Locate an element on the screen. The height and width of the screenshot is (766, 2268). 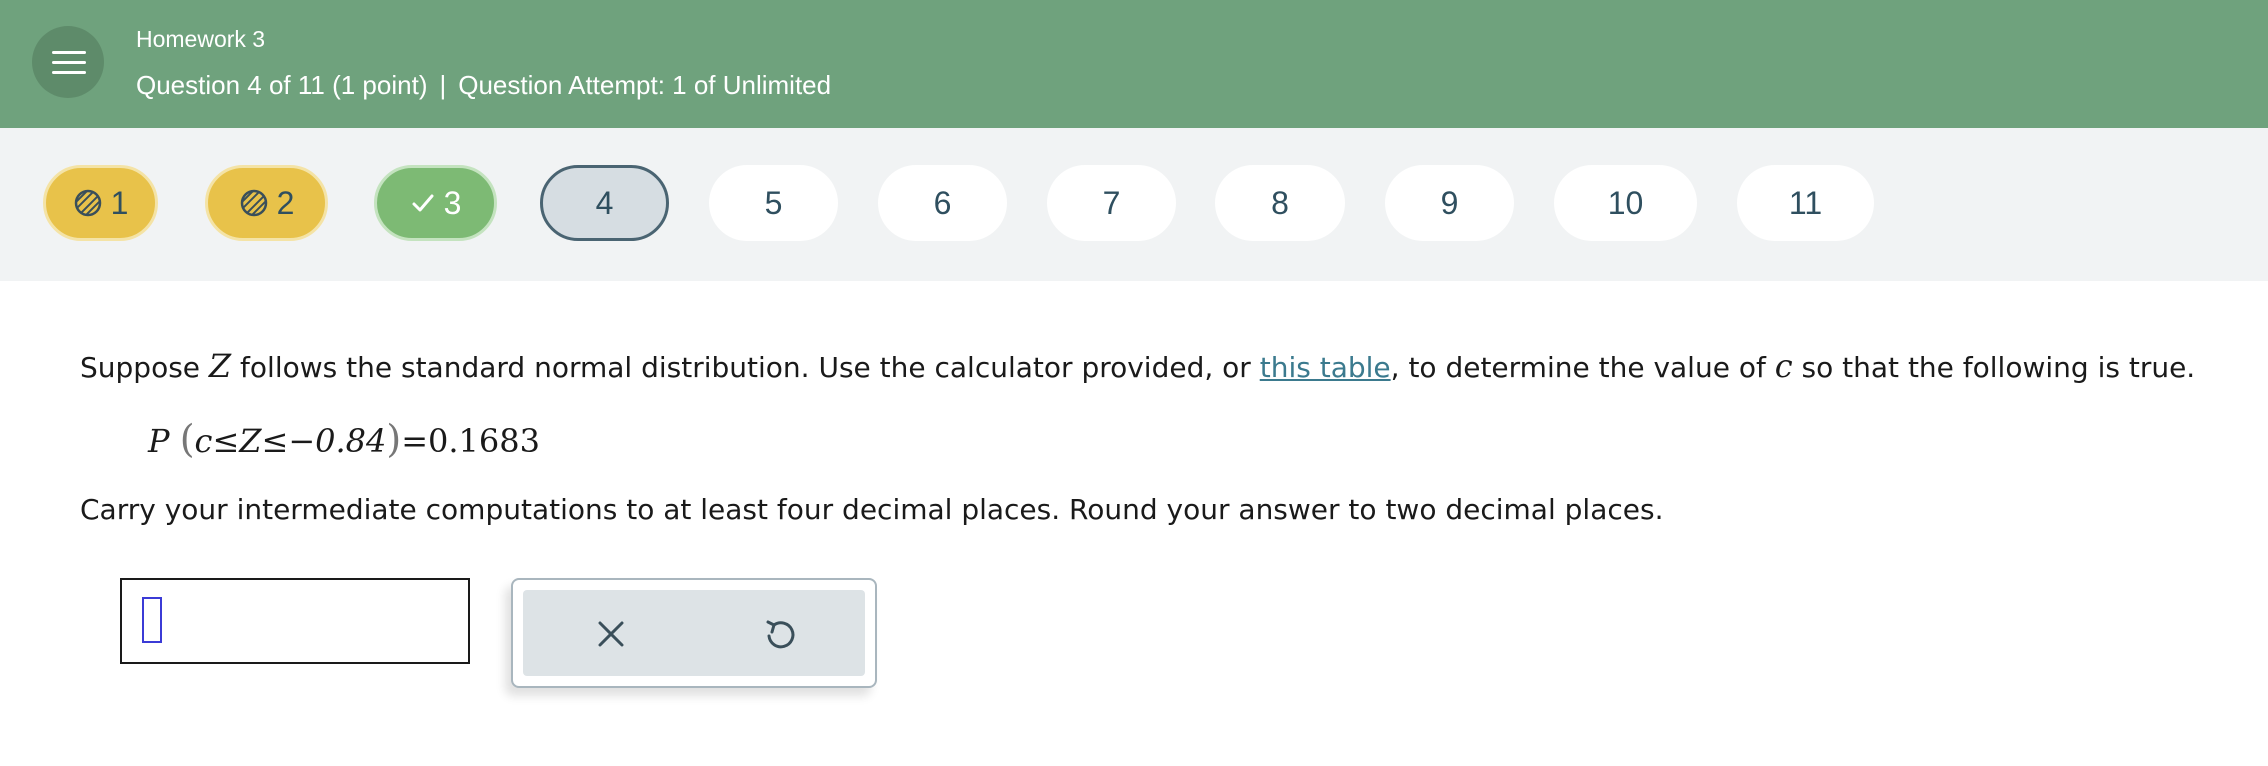
attempt-info: Question Attempt: 1 of Unlimited is located at coordinates (645, 85).